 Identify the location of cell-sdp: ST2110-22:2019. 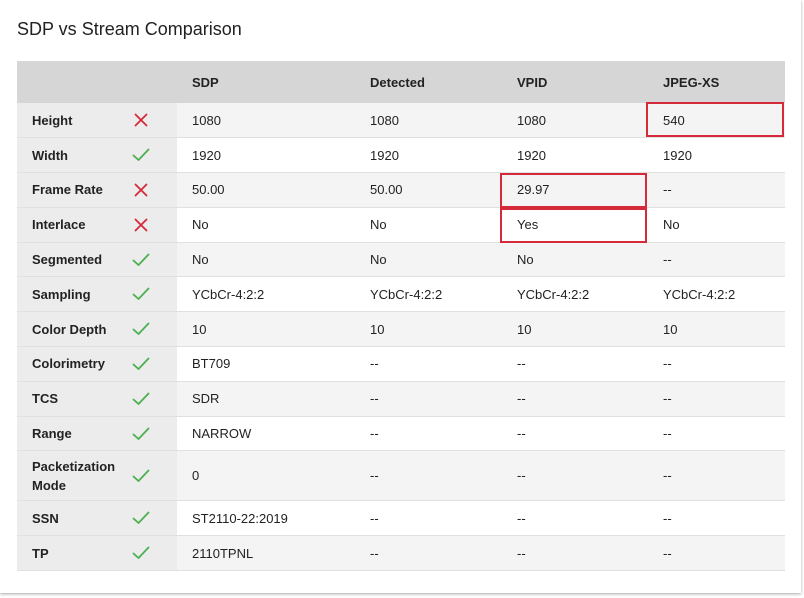
(266, 518).